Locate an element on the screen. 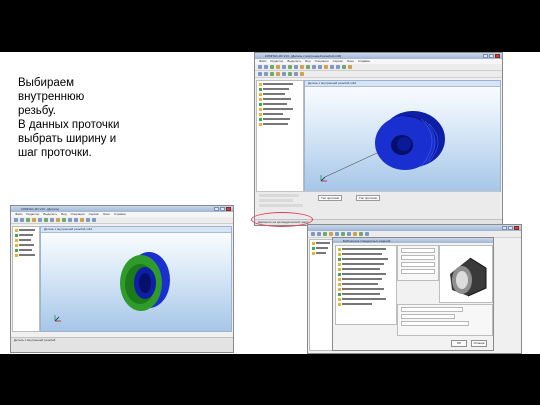 This screenshot has height=405, width=540. measure-icon is located at coordinates (344, 67).